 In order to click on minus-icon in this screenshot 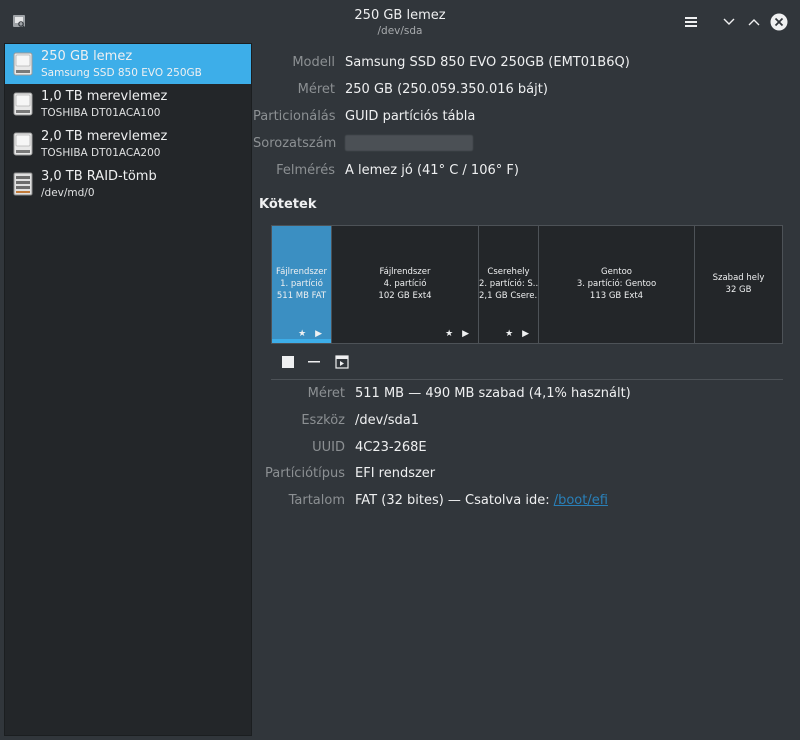, I will do `click(314, 362)`.